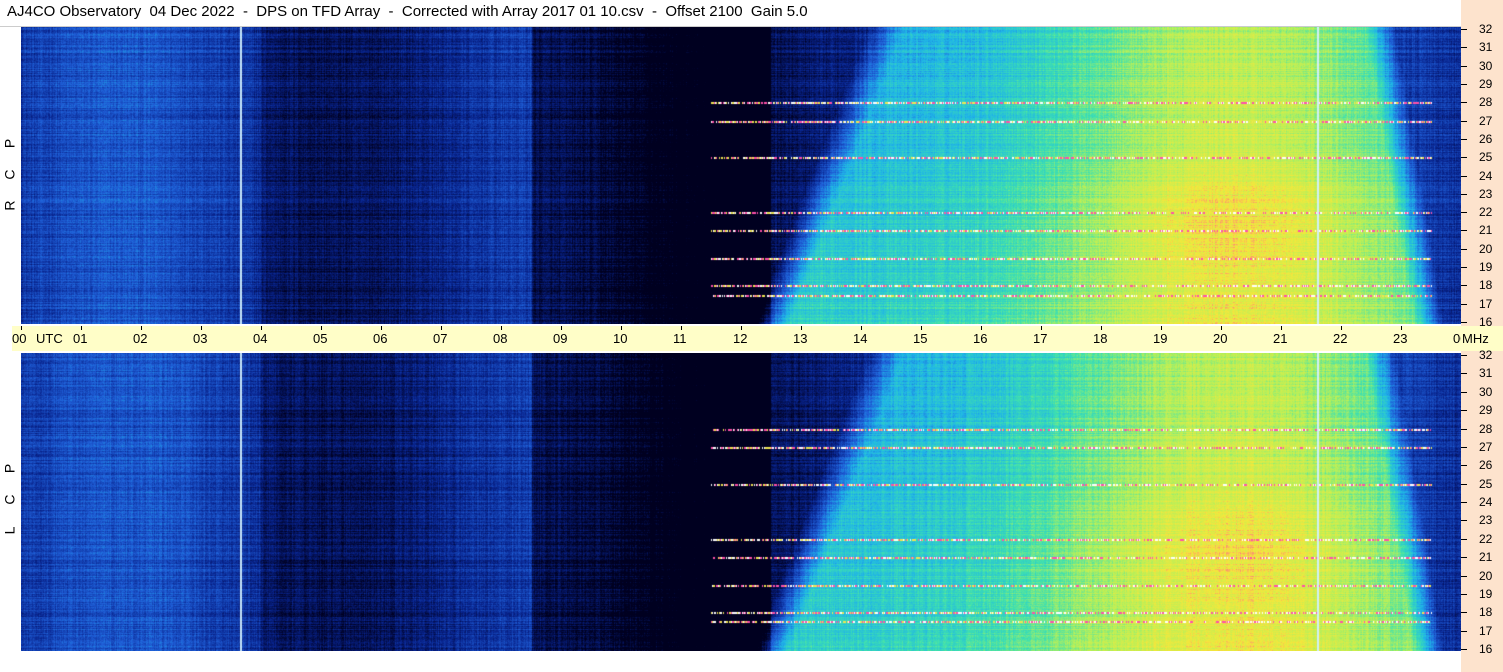 Image resolution: width=1503 pixels, height=672 pixels. I want to click on hour-label: 22, so click(1340, 338).